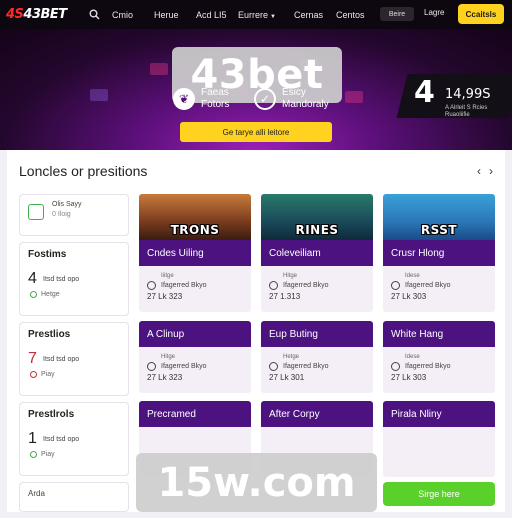 The height and width of the screenshot is (518, 512). What do you see at coordinates (397, 14) in the screenshot?
I see `language-button: Beire` at bounding box center [397, 14].